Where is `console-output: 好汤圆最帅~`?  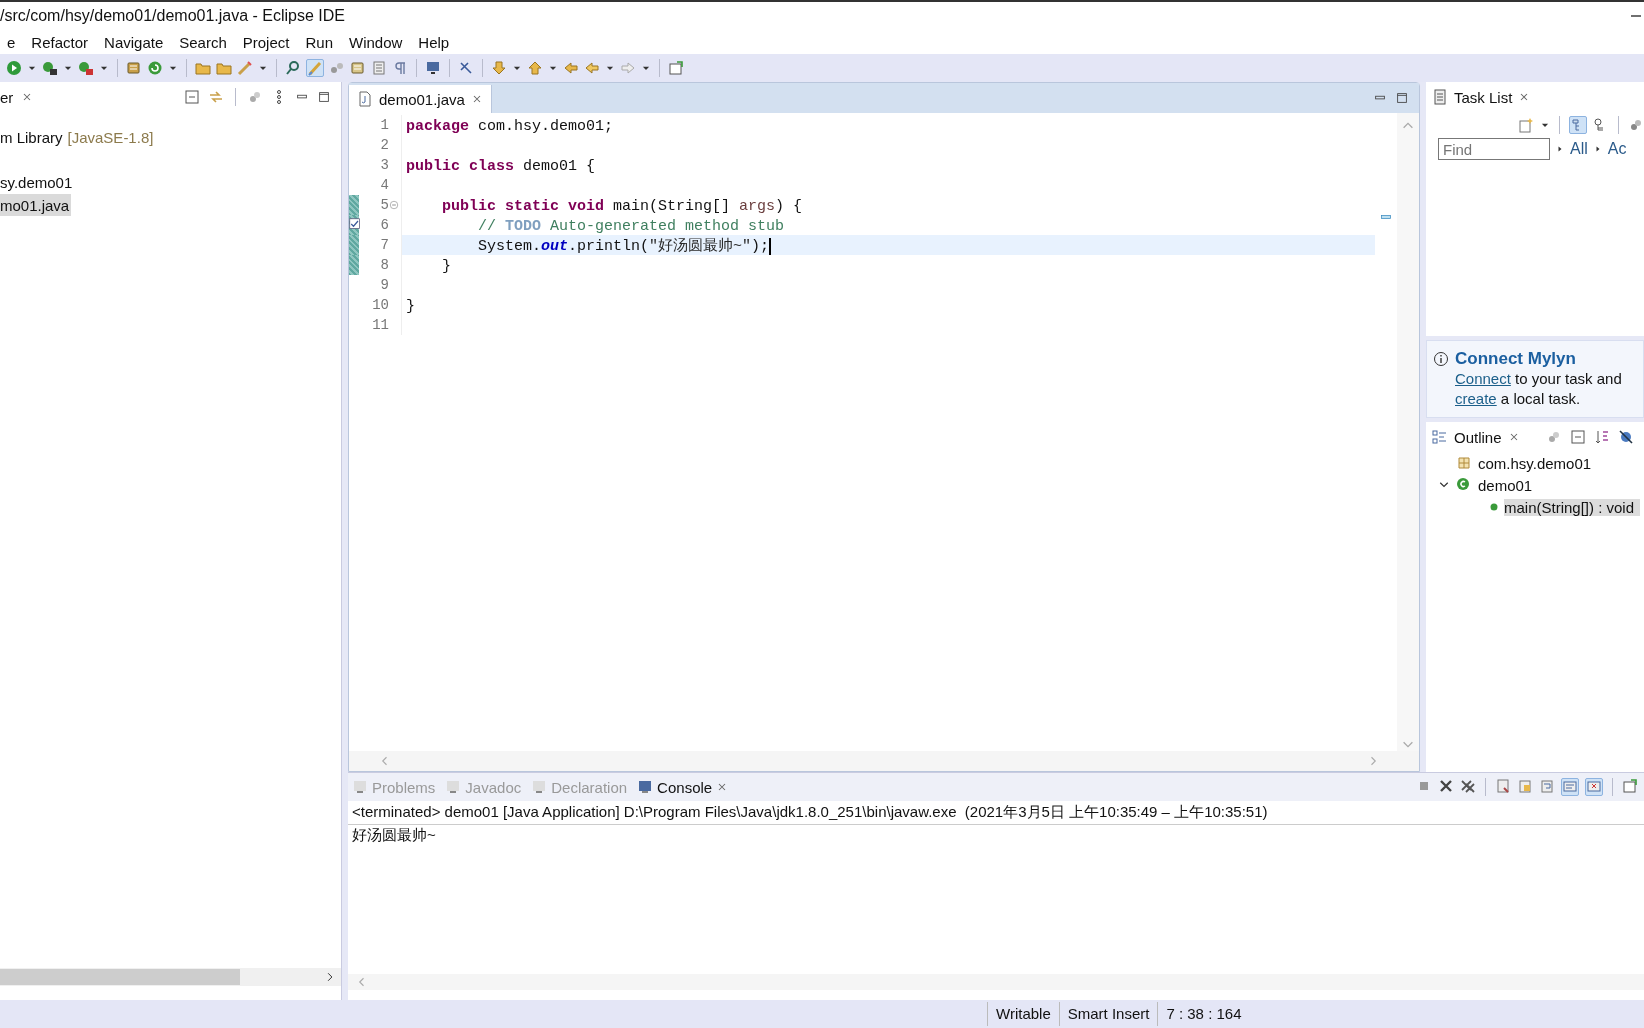 console-output: 好汤圆最帅~ is located at coordinates (394, 834).